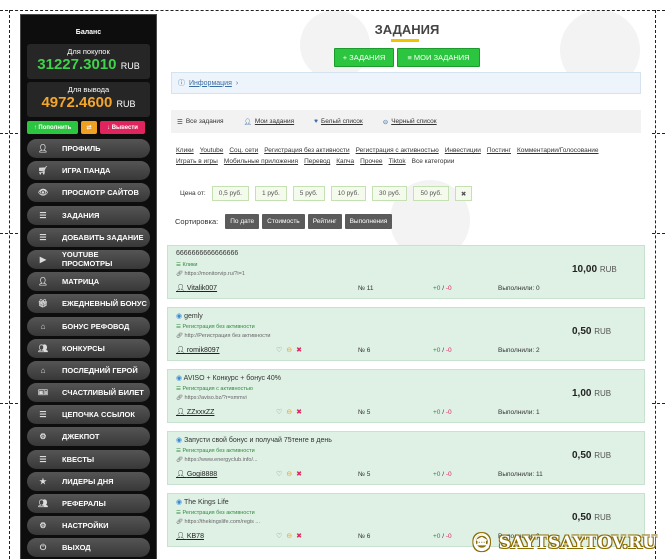 Image resolution: width=665 pixels, height=559 pixels. I want to click on sort-option: Рейтинг, so click(324, 221).